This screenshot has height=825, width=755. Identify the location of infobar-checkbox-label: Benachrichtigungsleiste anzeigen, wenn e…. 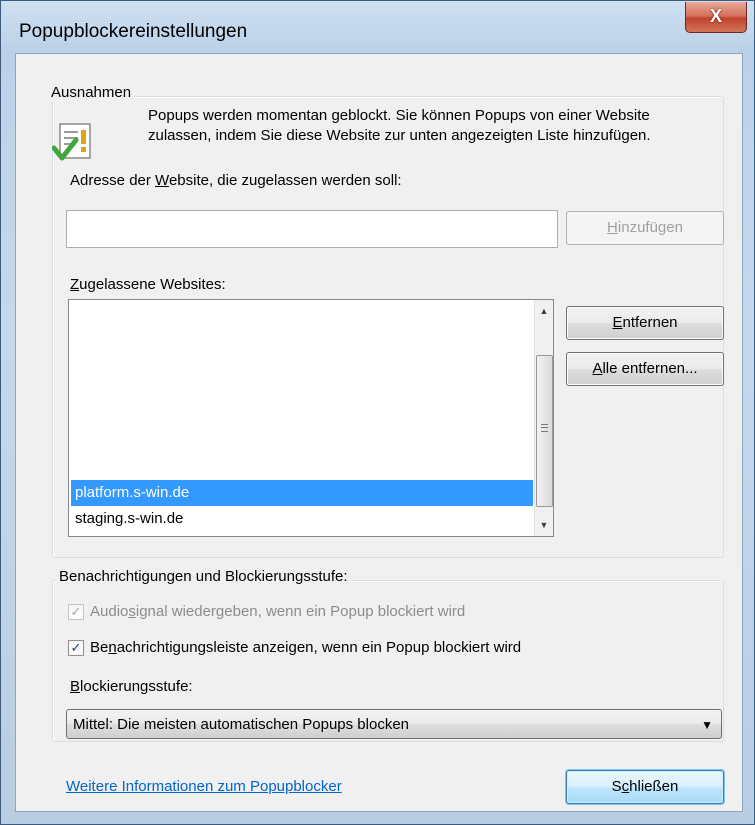
(306, 647).